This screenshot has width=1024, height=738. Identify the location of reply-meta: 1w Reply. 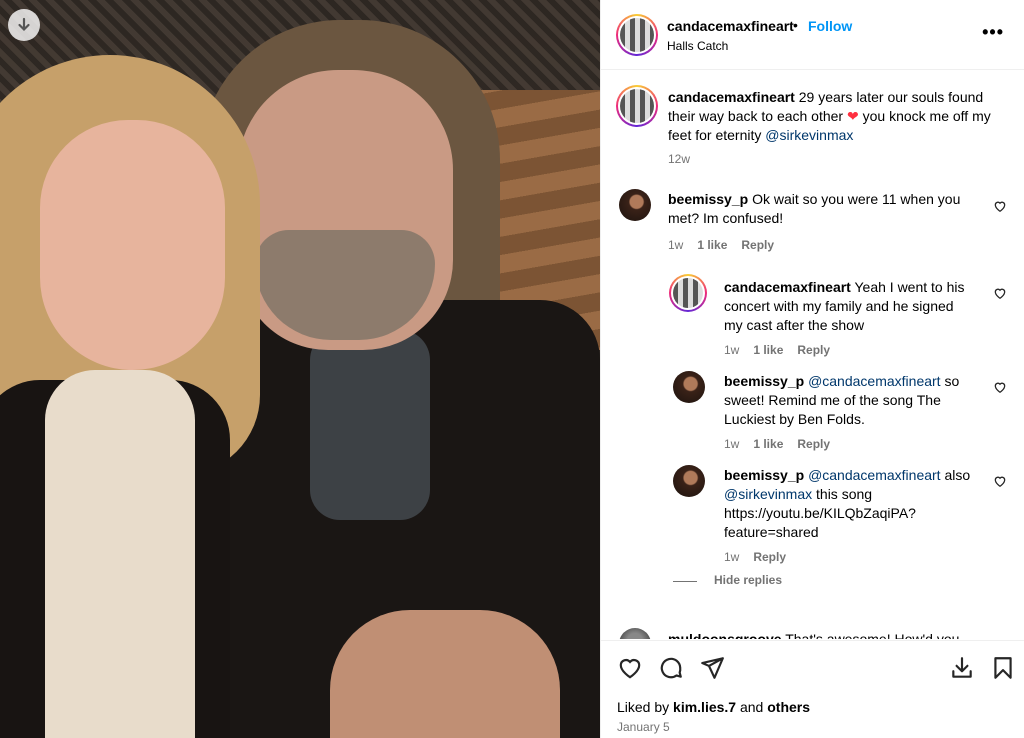
(755, 557).